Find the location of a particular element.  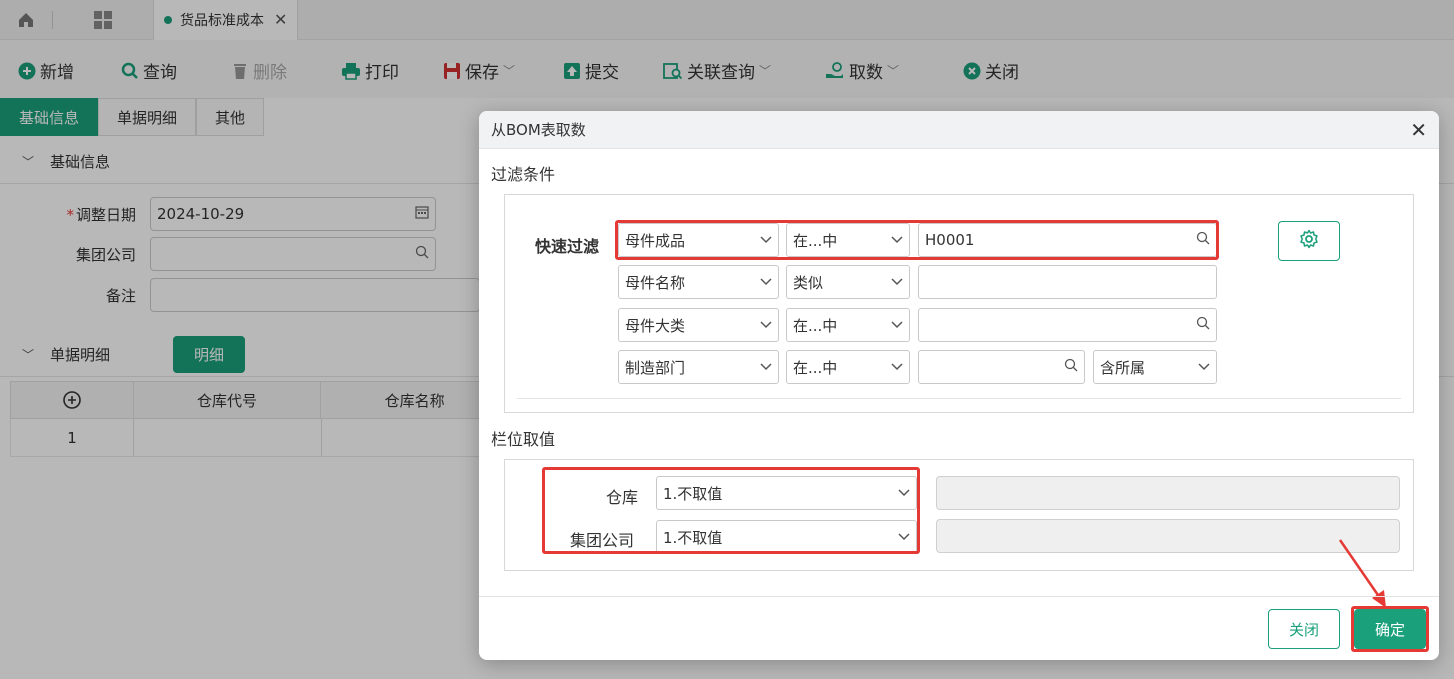

filter-field-select-3: 母件大类 is located at coordinates (698, 325).